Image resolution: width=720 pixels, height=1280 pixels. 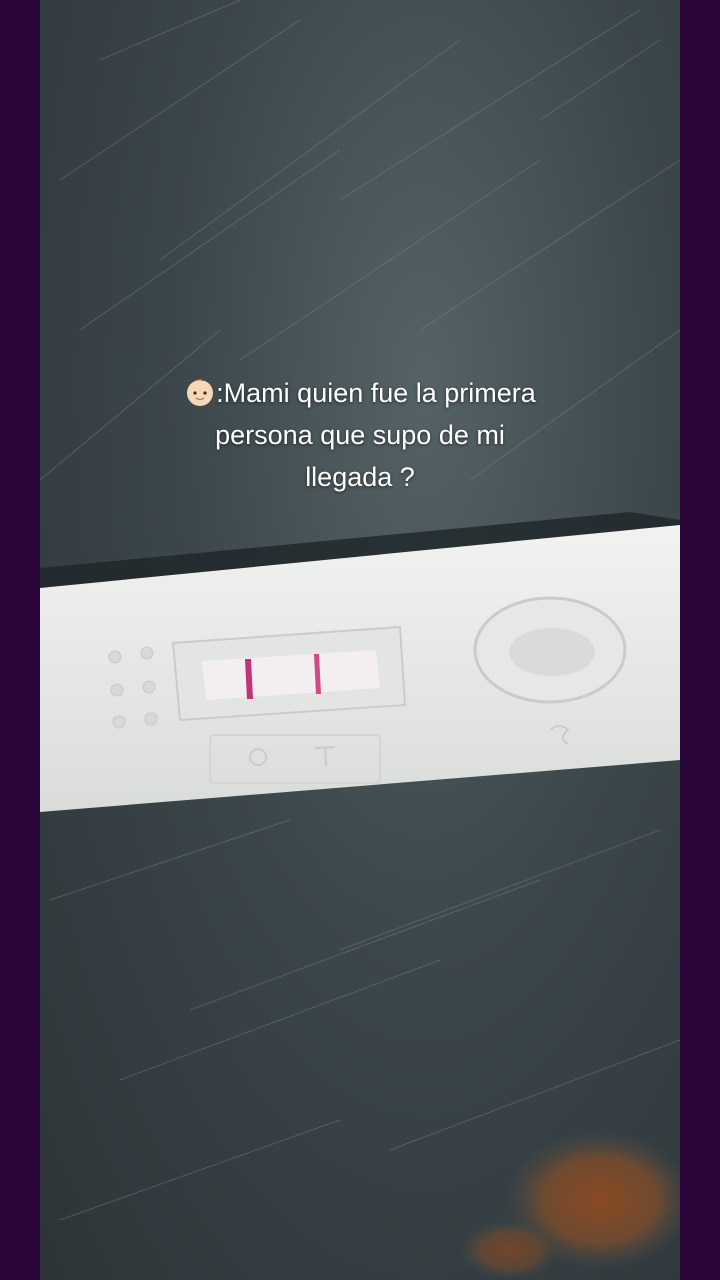 I want to click on embossed-t-stem, so click(x=325, y=756).